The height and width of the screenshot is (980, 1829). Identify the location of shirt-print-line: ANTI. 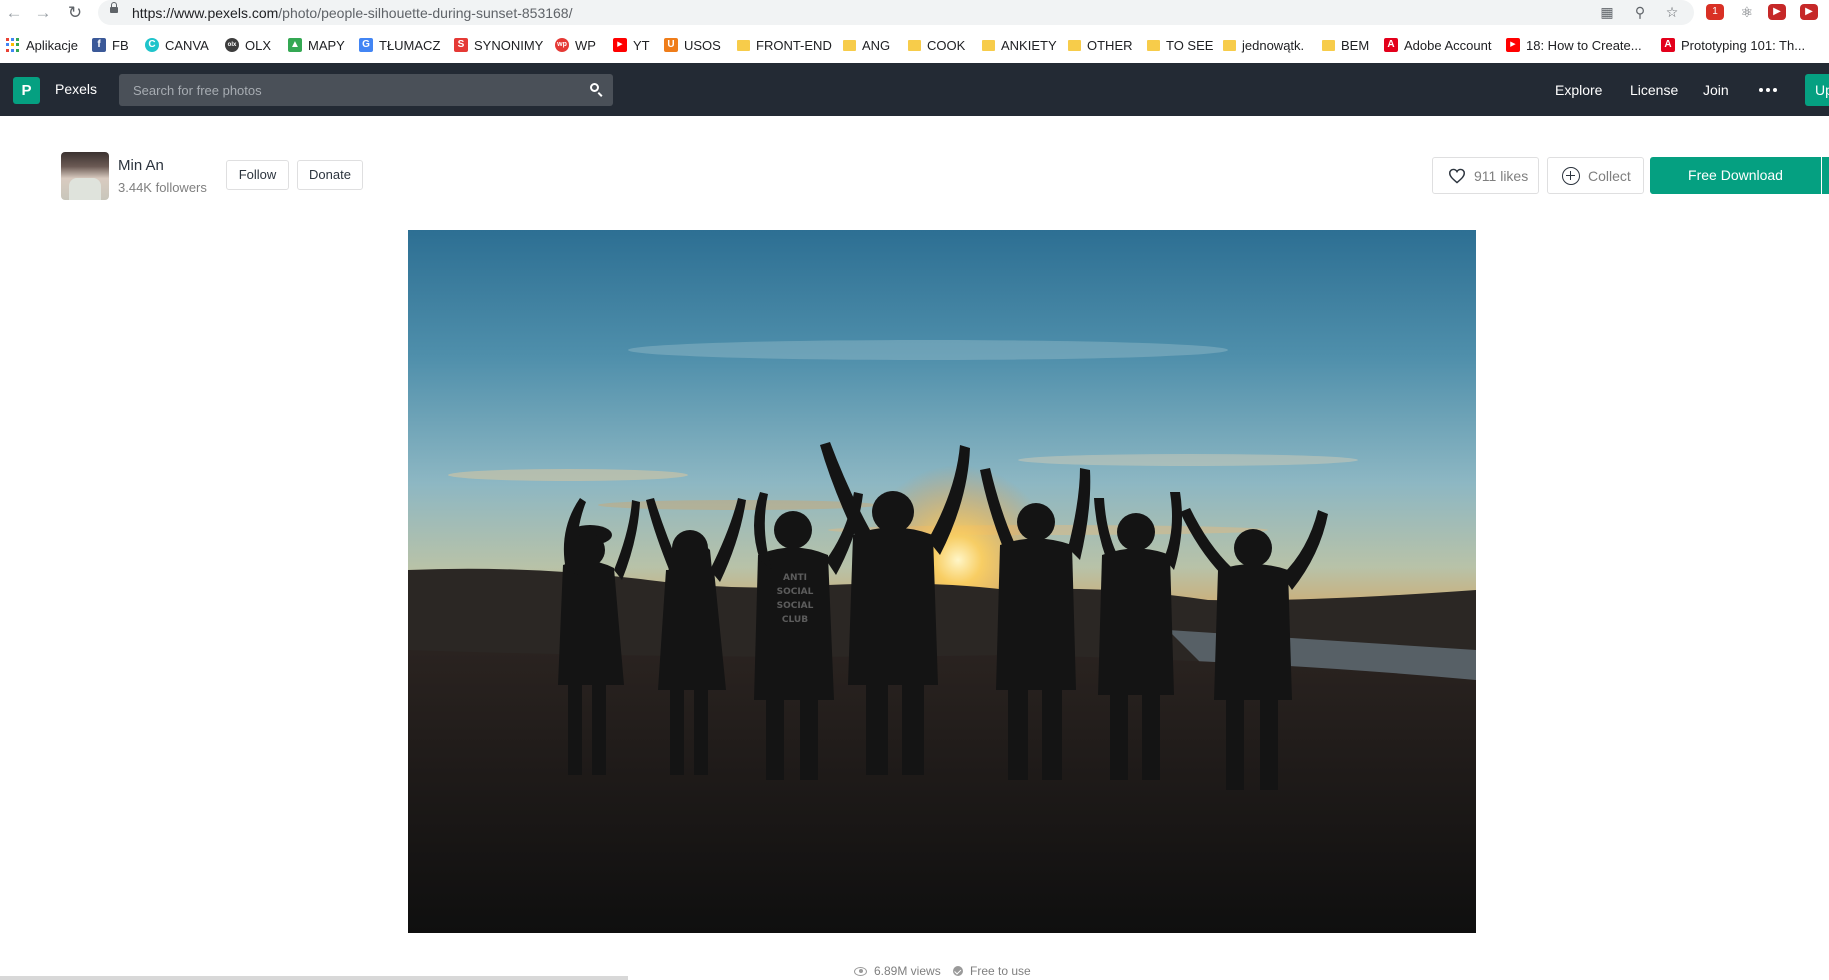
(795, 578).